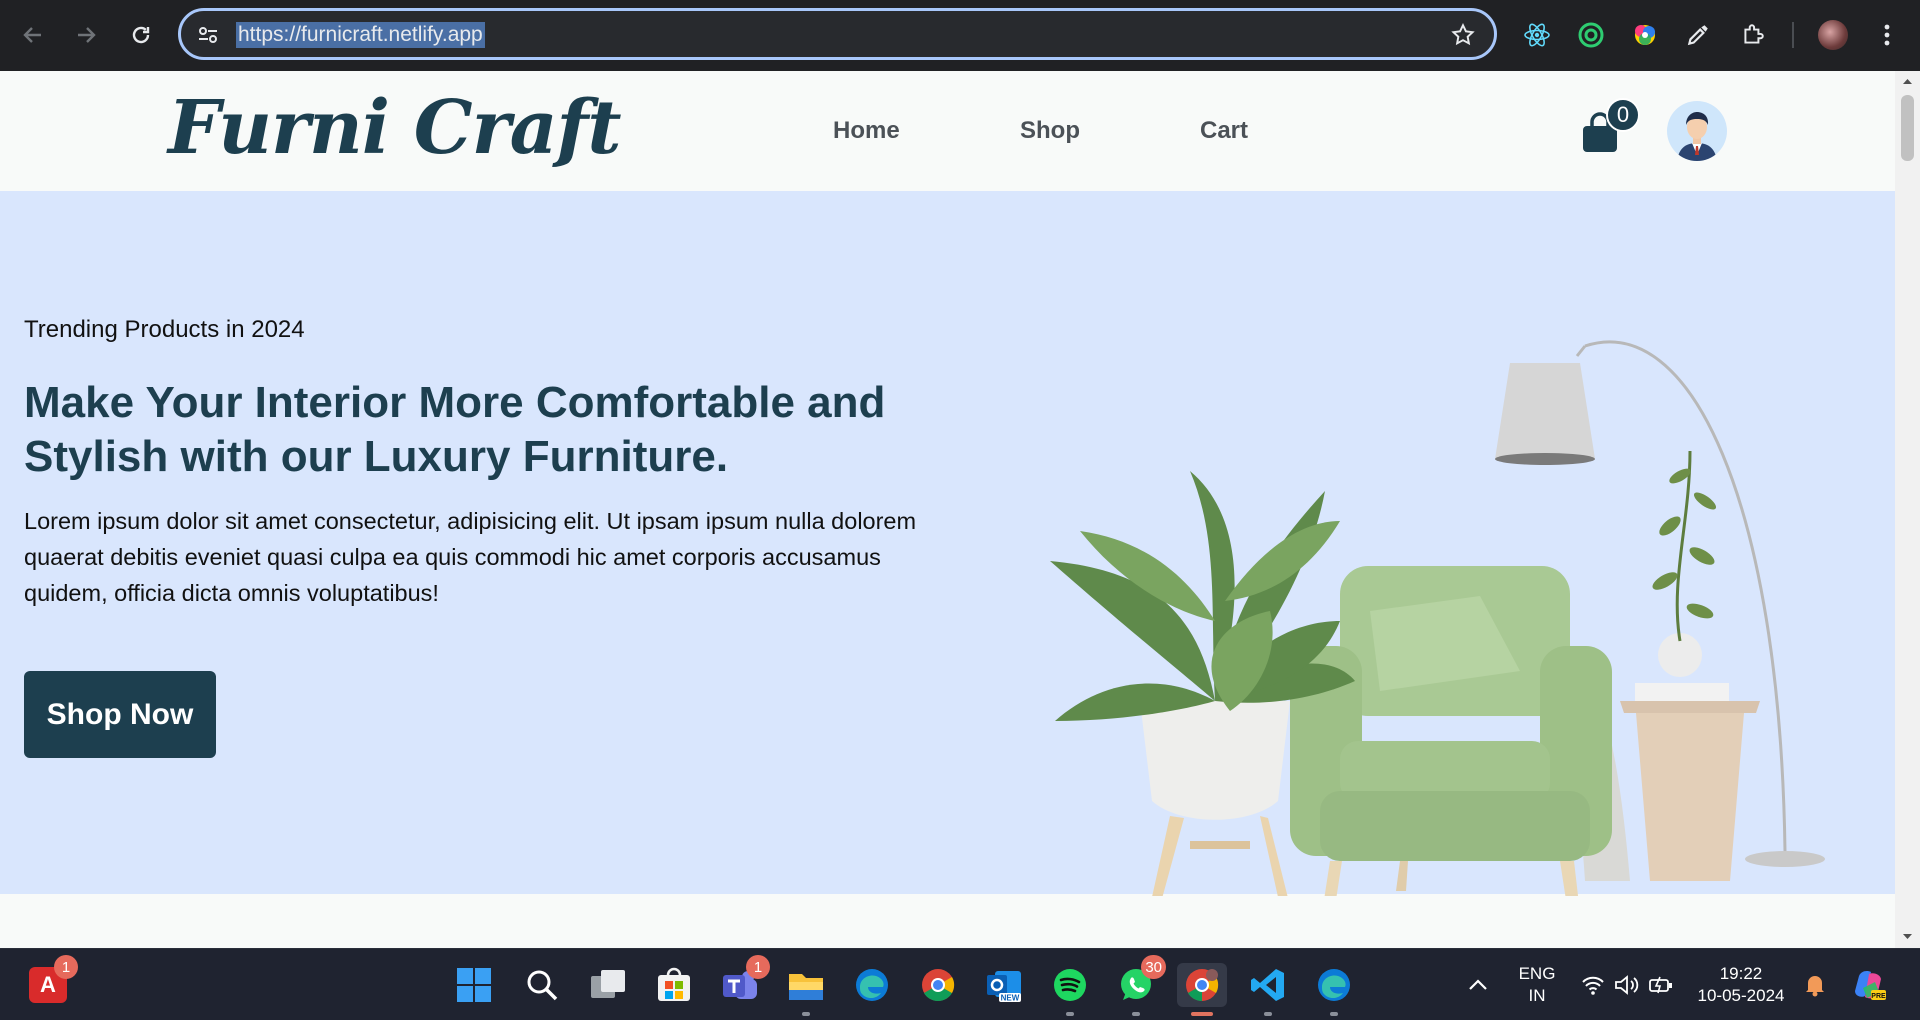  I want to click on extensions-puzzle-icon, so click(1753, 35).